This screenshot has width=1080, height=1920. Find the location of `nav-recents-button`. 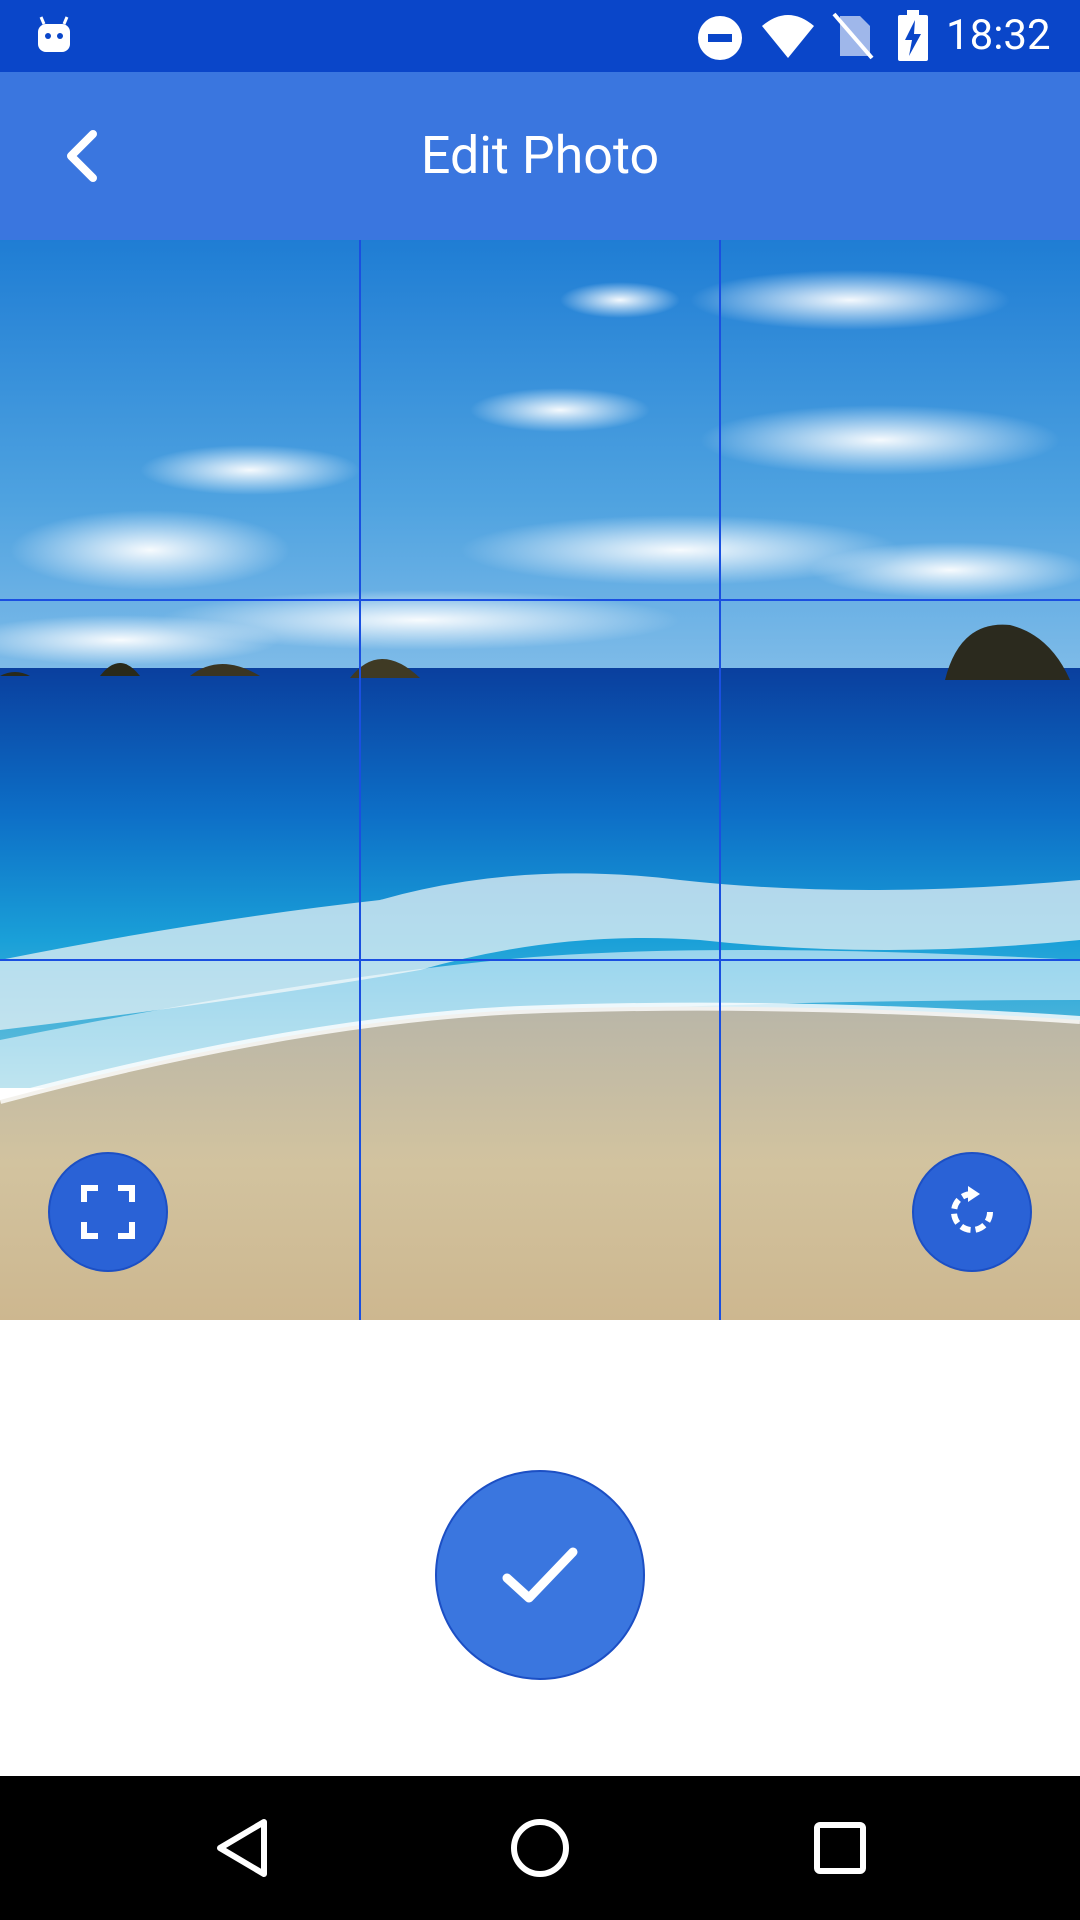

nav-recents-button is located at coordinates (840, 1848).